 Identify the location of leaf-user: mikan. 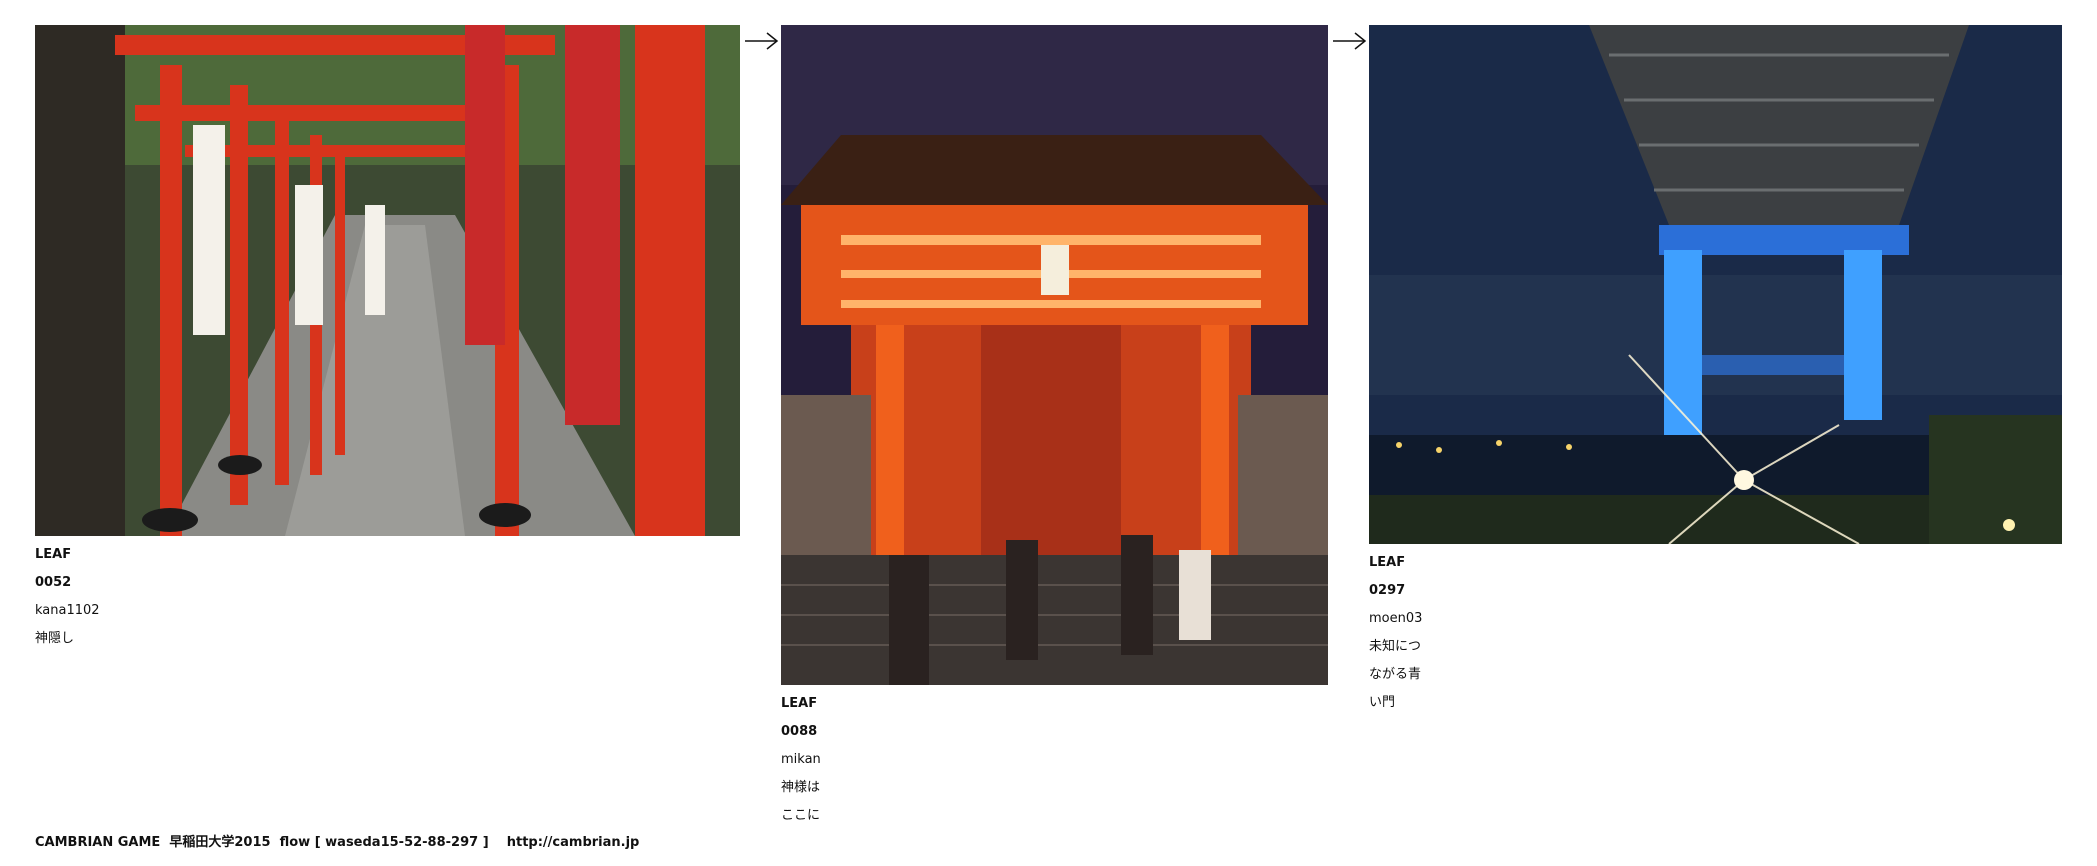
(801, 760).